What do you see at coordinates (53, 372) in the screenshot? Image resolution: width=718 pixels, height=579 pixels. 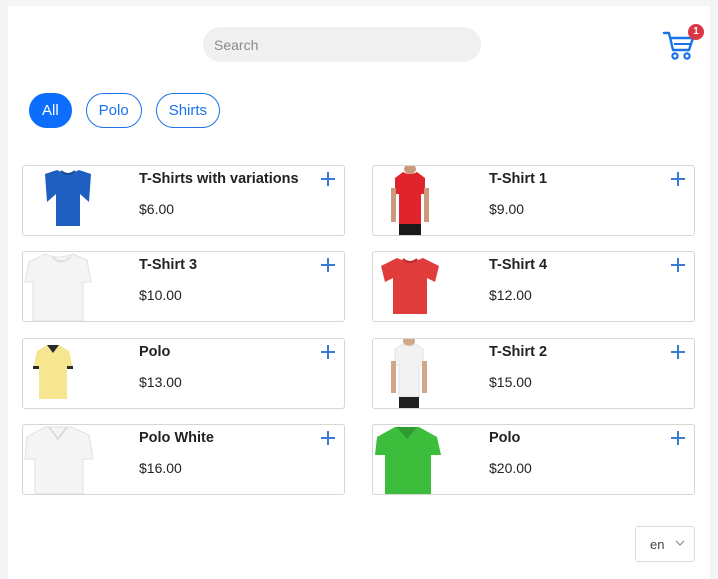 I see `yellow-polo-image` at bounding box center [53, 372].